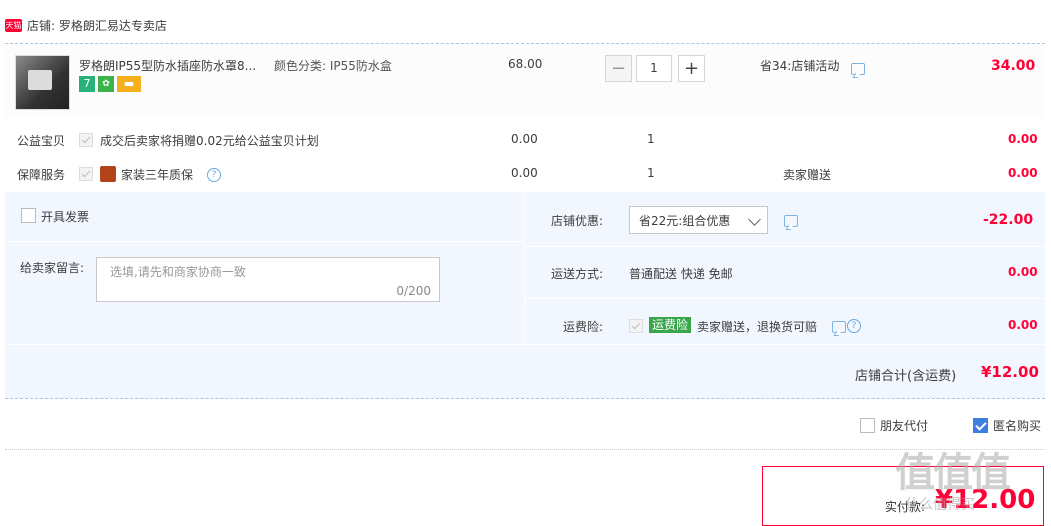 Image resolution: width=1051 pixels, height=526 pixels. What do you see at coordinates (681, 274) in the screenshot?
I see `shipping-value: 普通配送 快递 免邮` at bounding box center [681, 274].